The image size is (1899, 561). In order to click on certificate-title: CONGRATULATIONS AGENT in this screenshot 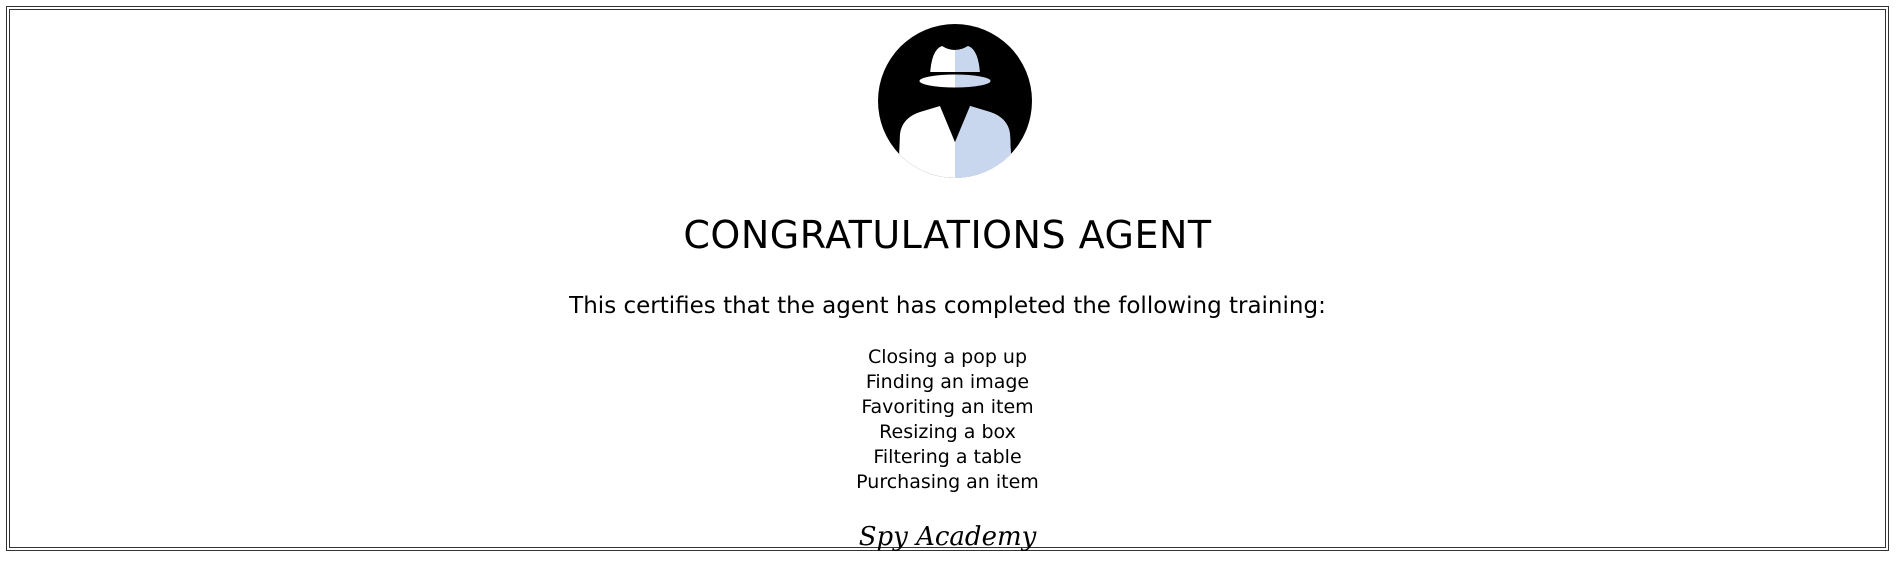, I will do `click(947, 235)`.